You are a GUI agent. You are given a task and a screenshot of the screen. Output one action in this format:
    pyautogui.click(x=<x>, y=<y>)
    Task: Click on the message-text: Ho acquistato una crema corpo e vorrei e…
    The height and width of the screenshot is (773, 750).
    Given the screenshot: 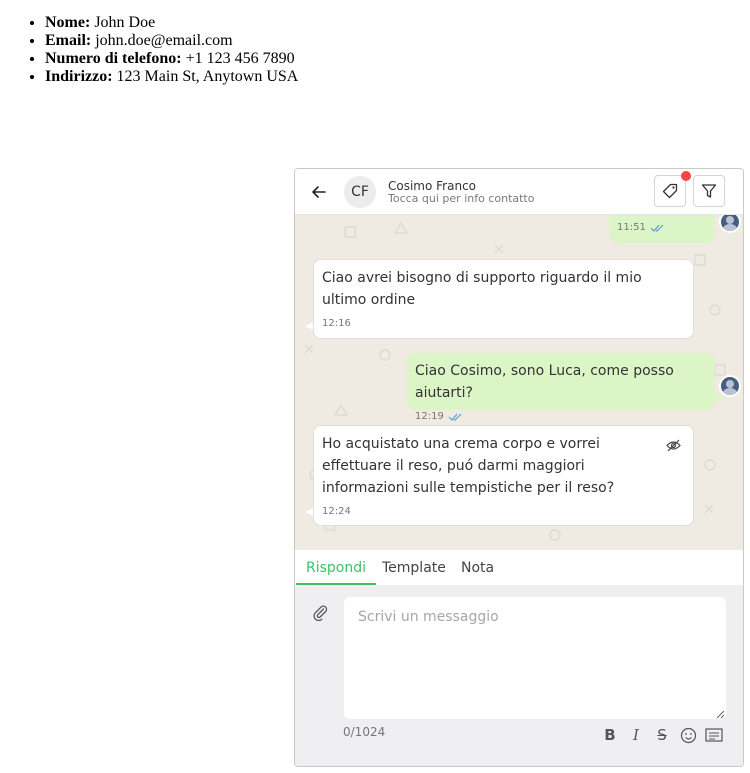 What is the action you would take?
    pyautogui.click(x=468, y=466)
    